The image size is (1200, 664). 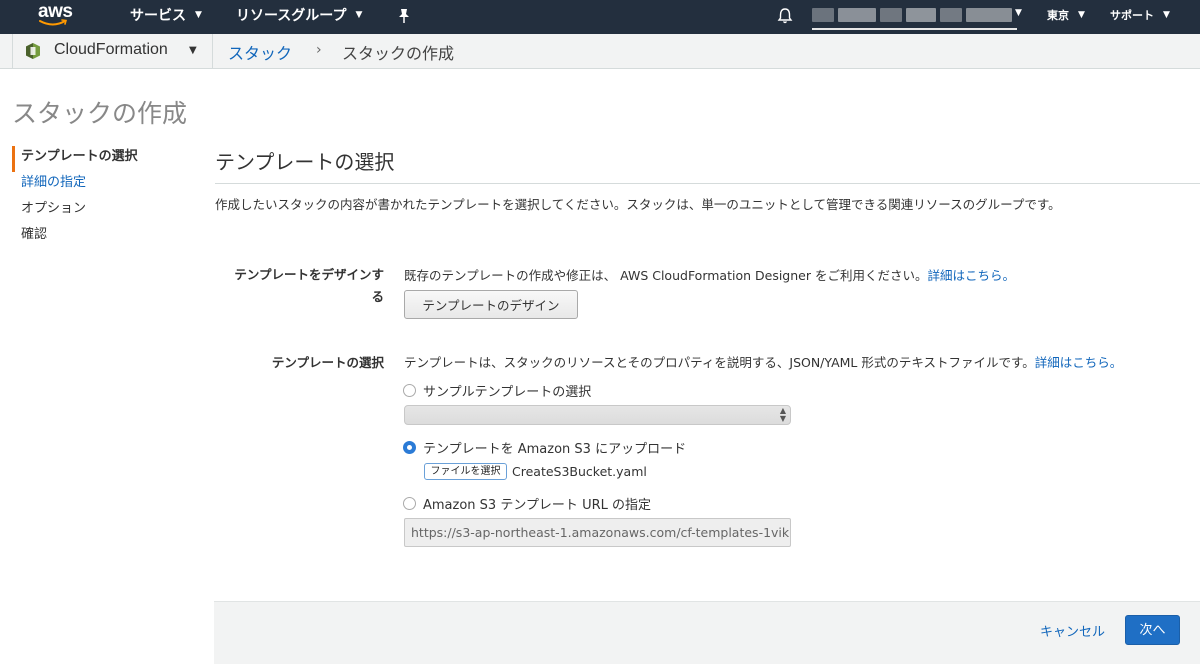 I want to click on region-menu-label: 東京, so click(x=1058, y=15).